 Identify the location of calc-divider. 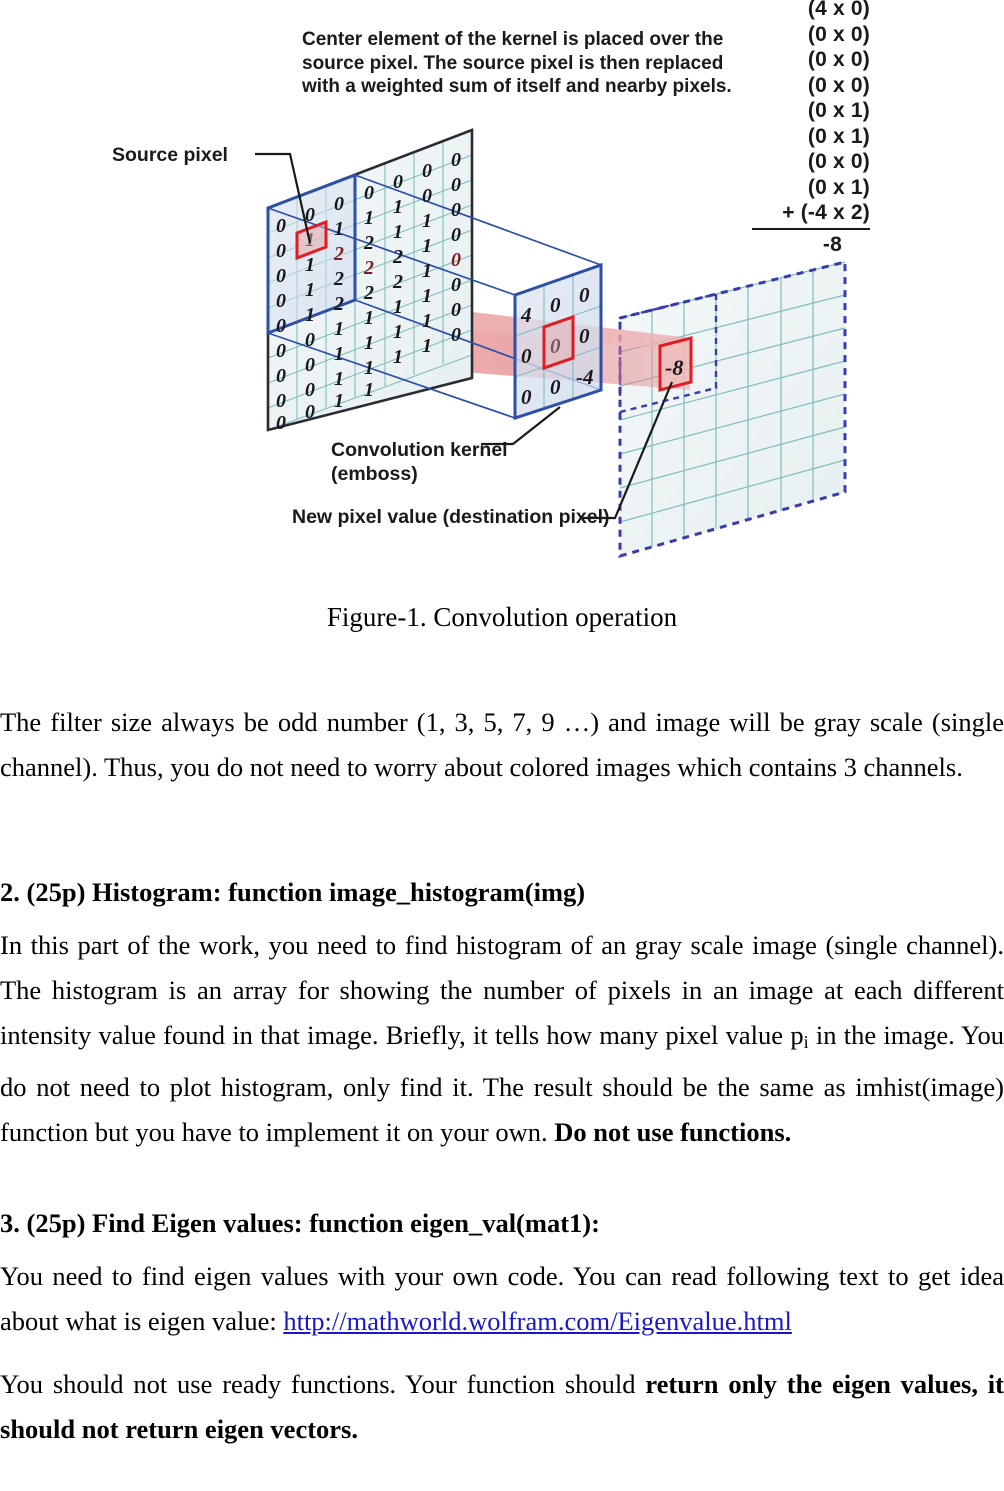
(811, 228).